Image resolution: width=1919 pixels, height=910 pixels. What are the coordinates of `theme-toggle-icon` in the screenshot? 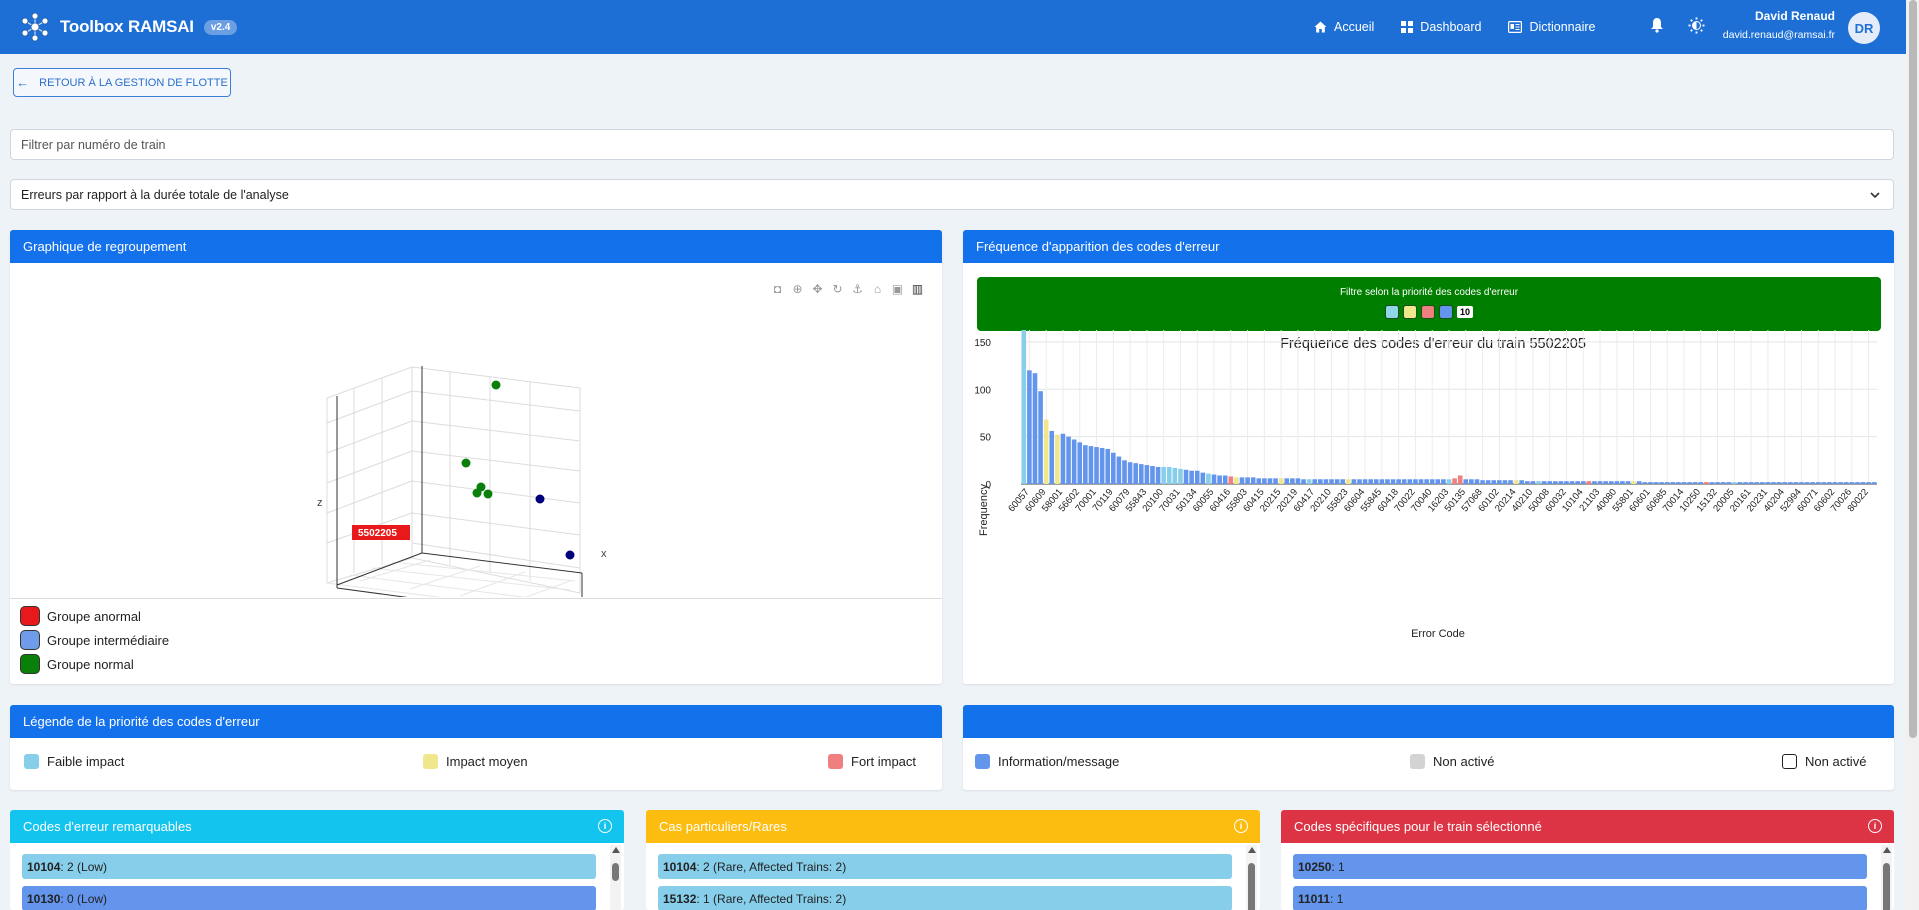 It's located at (1696, 25).